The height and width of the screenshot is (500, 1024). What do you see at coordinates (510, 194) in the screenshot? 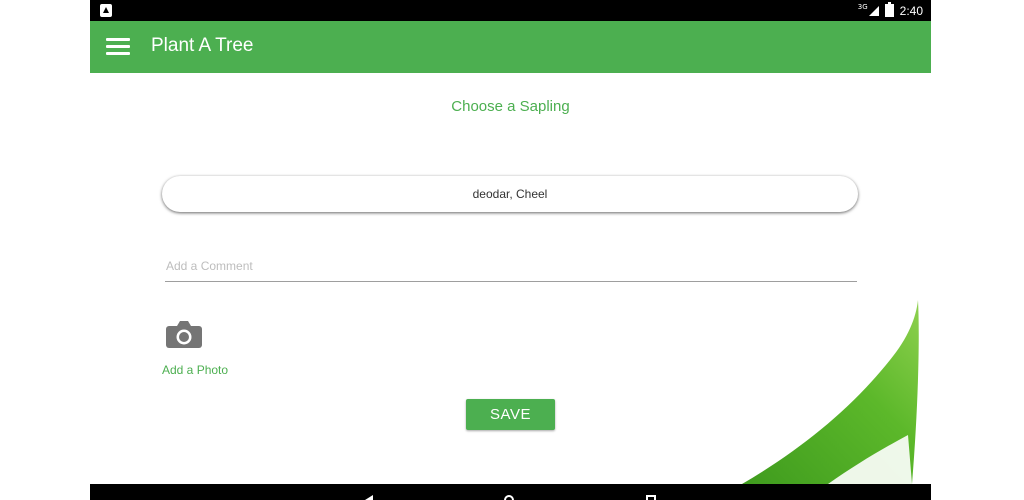
I see `sapling-selector: deodar, Cheel` at bounding box center [510, 194].